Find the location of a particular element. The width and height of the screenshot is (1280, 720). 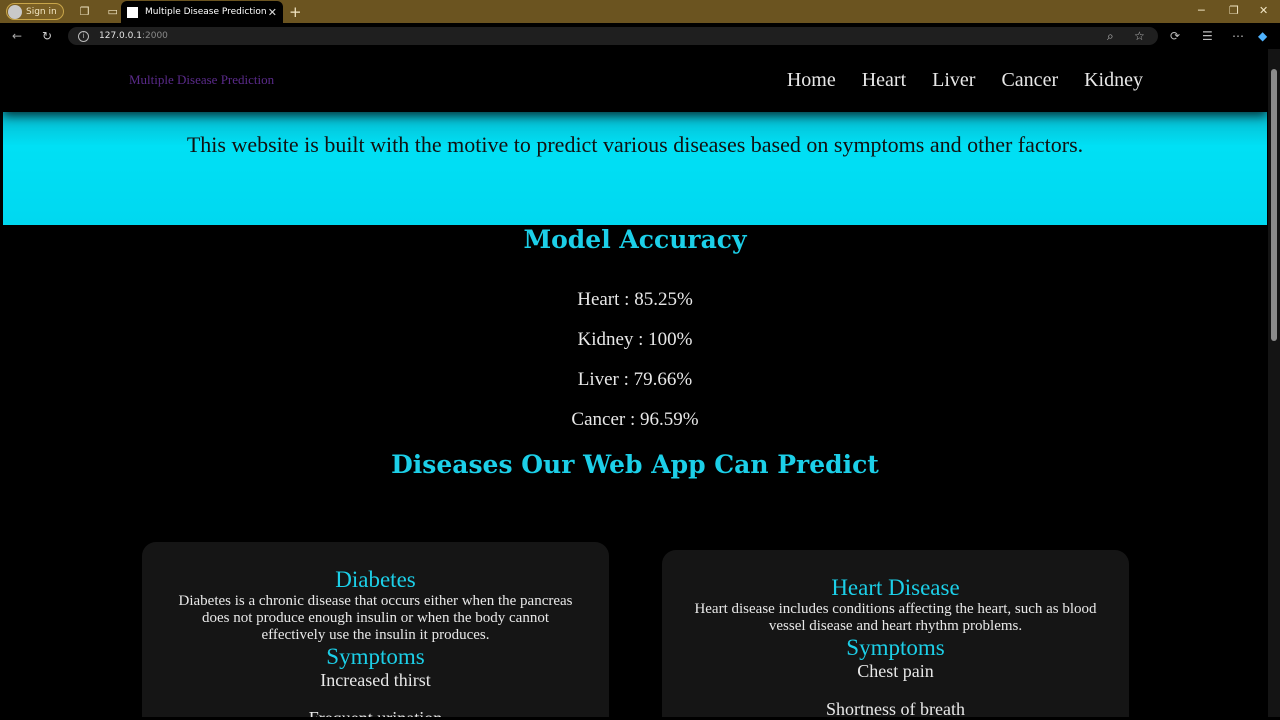

symptom-item: Frequent urination is located at coordinates (375, 712).